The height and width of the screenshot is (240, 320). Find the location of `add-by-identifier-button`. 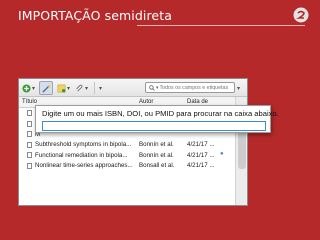

add-by-identifier-button is located at coordinates (46, 88).